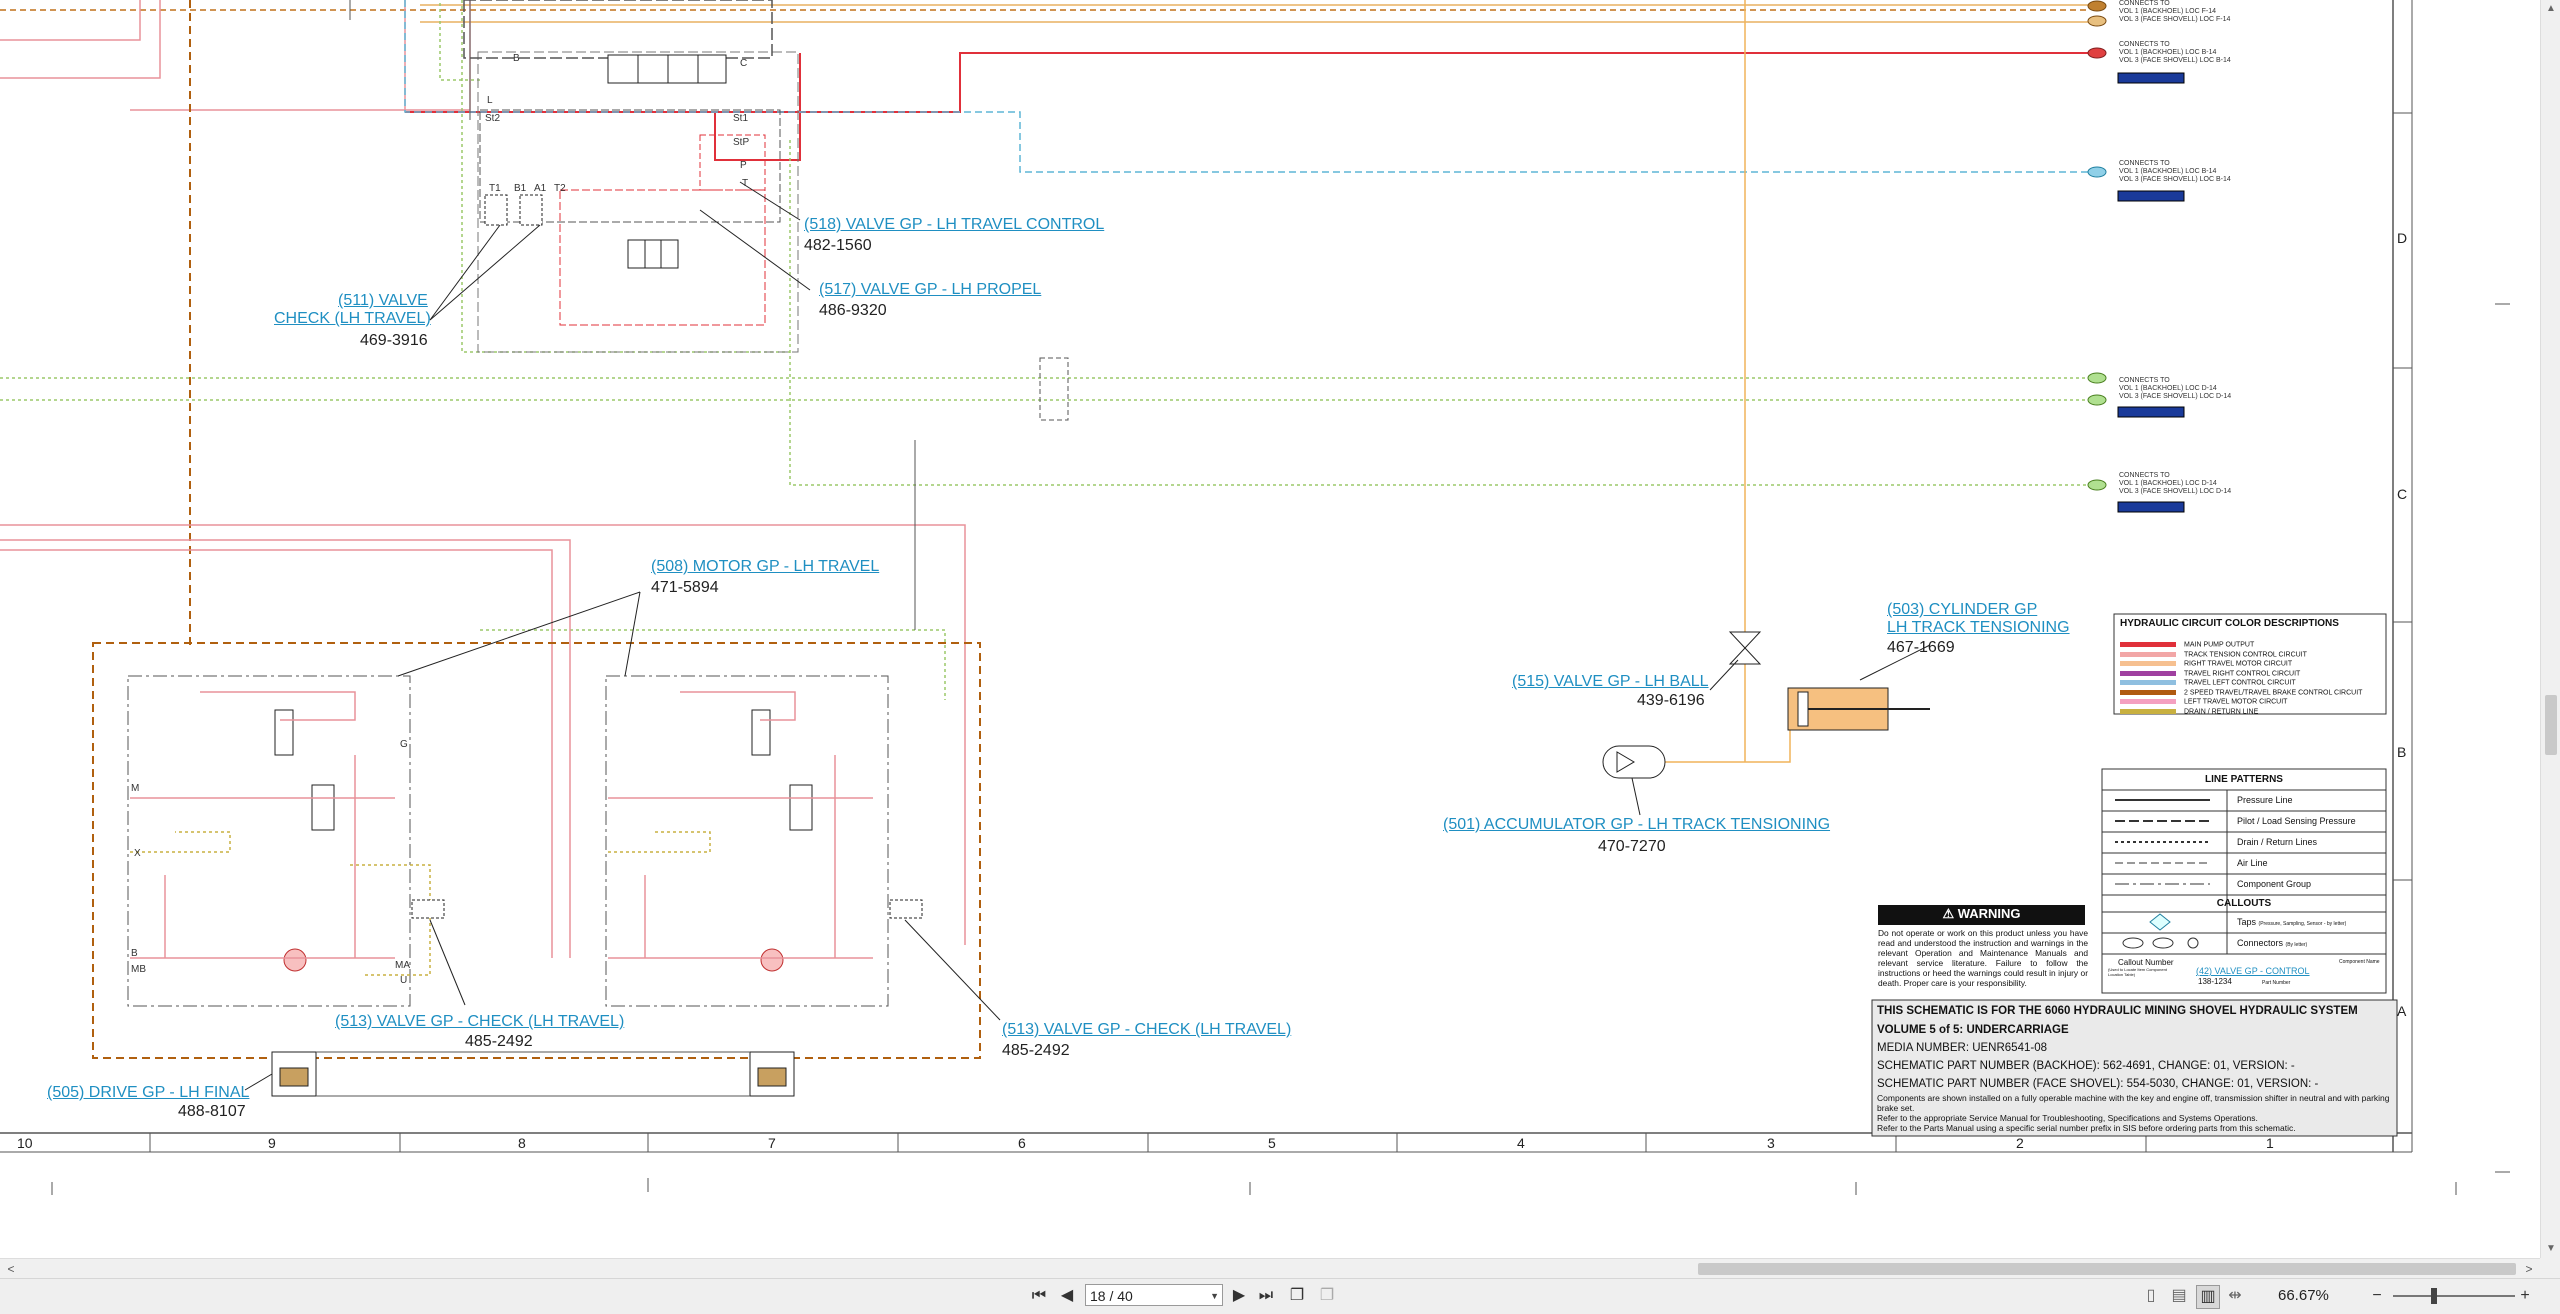 The image size is (2560, 1314). Describe the element at coordinates (2525, 1296) in the screenshot. I see `zoom-in-icon: +` at that location.